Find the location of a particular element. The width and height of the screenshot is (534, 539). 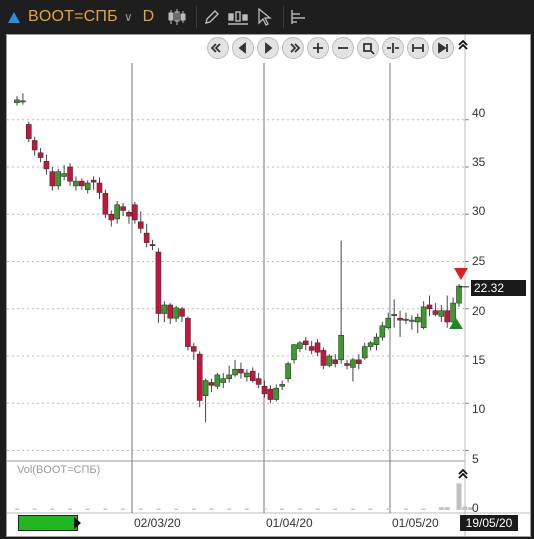

scroll-back-icon is located at coordinates (243, 48).